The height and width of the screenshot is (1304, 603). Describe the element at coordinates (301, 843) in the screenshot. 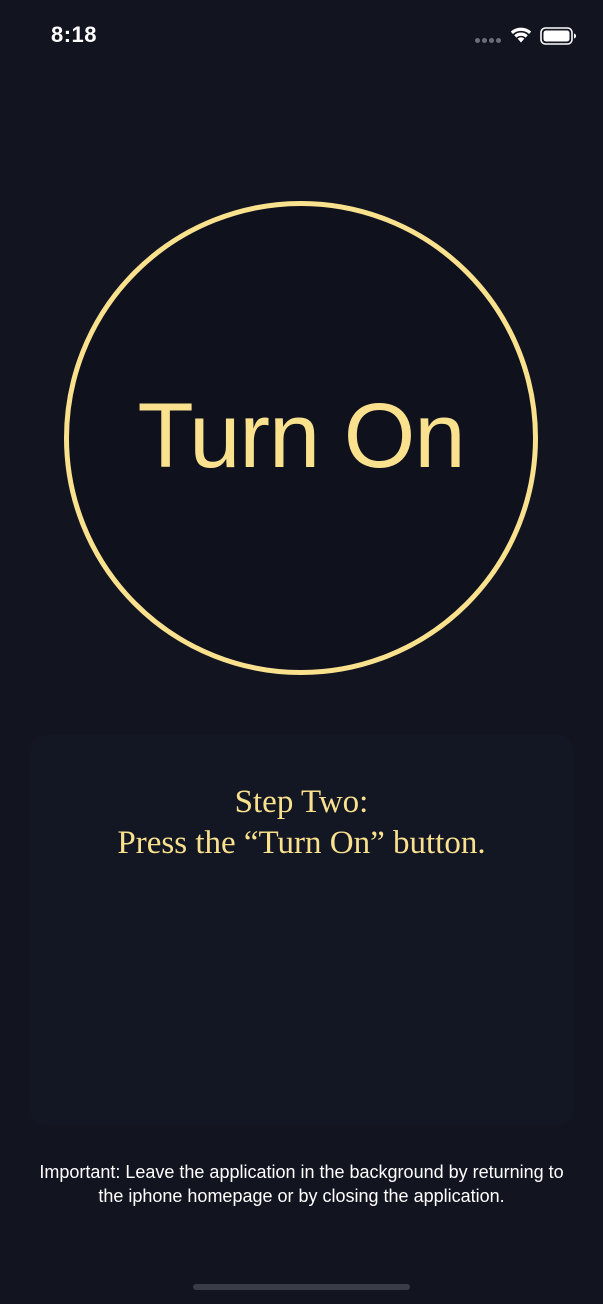

I see `step-body: Press the “Turn On” button.` at that location.